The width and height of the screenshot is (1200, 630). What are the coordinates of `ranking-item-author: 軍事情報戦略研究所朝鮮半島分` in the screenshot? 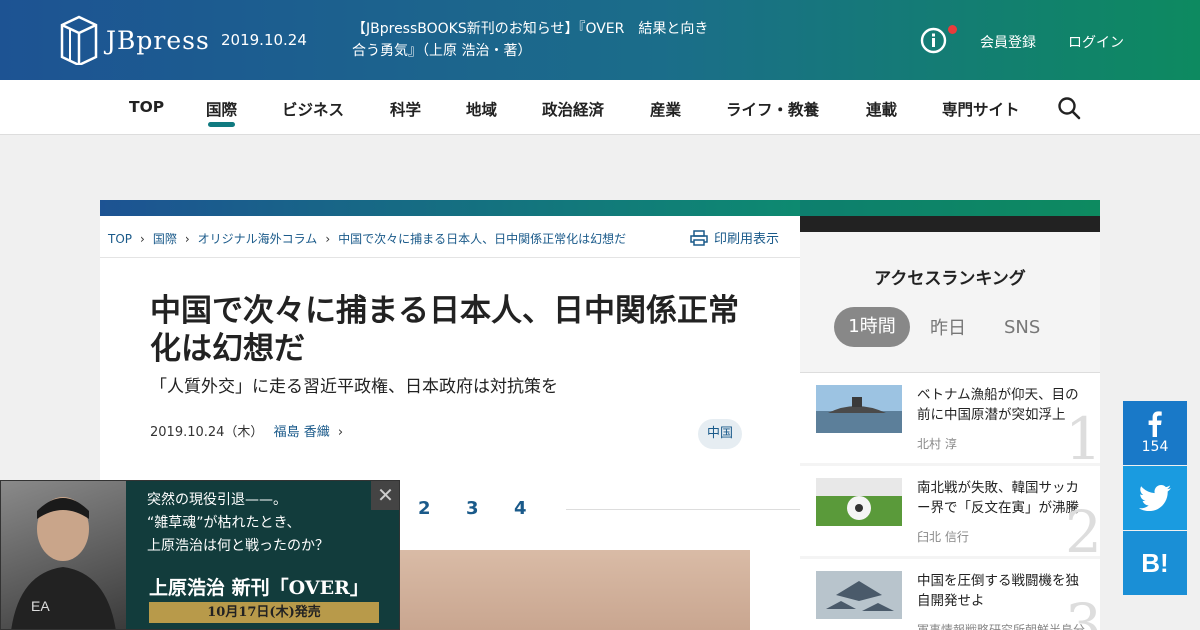 It's located at (1001, 626).